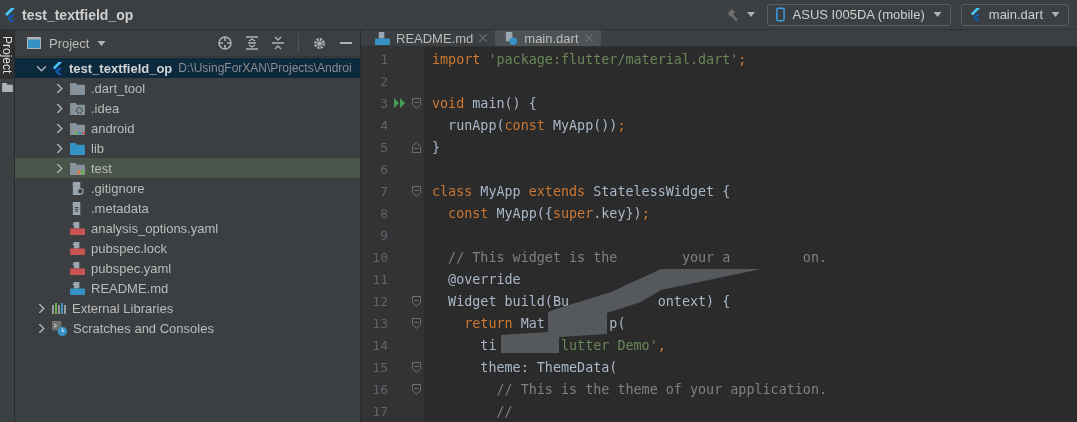 This screenshot has width=1077, height=422. Describe the element at coordinates (858, 14) in the screenshot. I see `device-dropdown: ASUS I005DA (mobile)` at that location.